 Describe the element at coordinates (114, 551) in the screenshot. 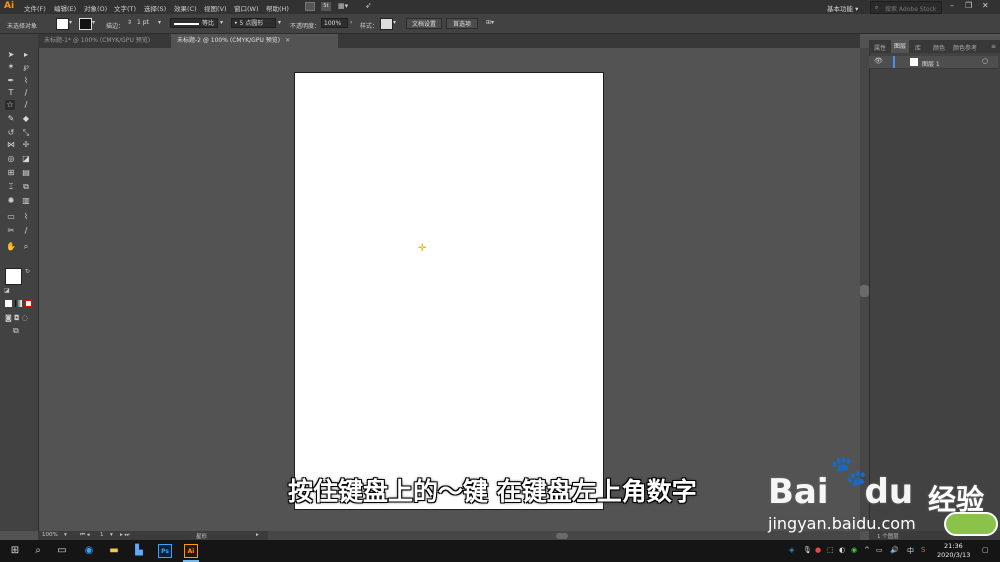

I see `file-explorer-icon: ▬` at that location.